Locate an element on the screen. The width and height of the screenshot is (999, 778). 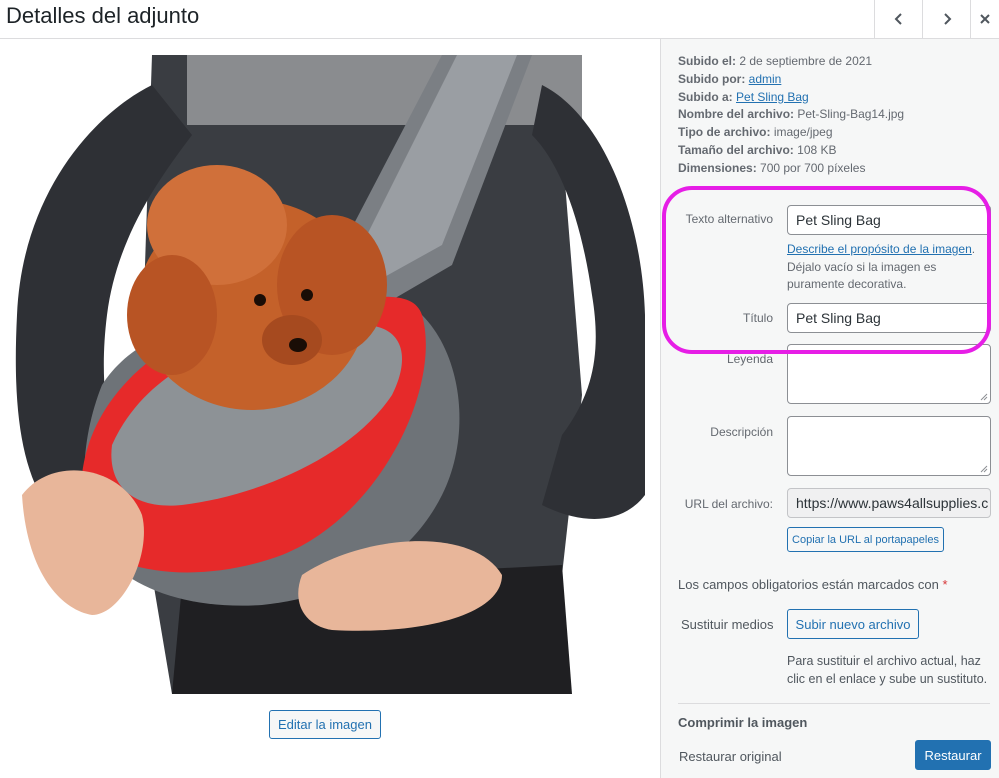
filetype-row: Tipo de archivo: image/jpeg is located at coordinates (791, 133).